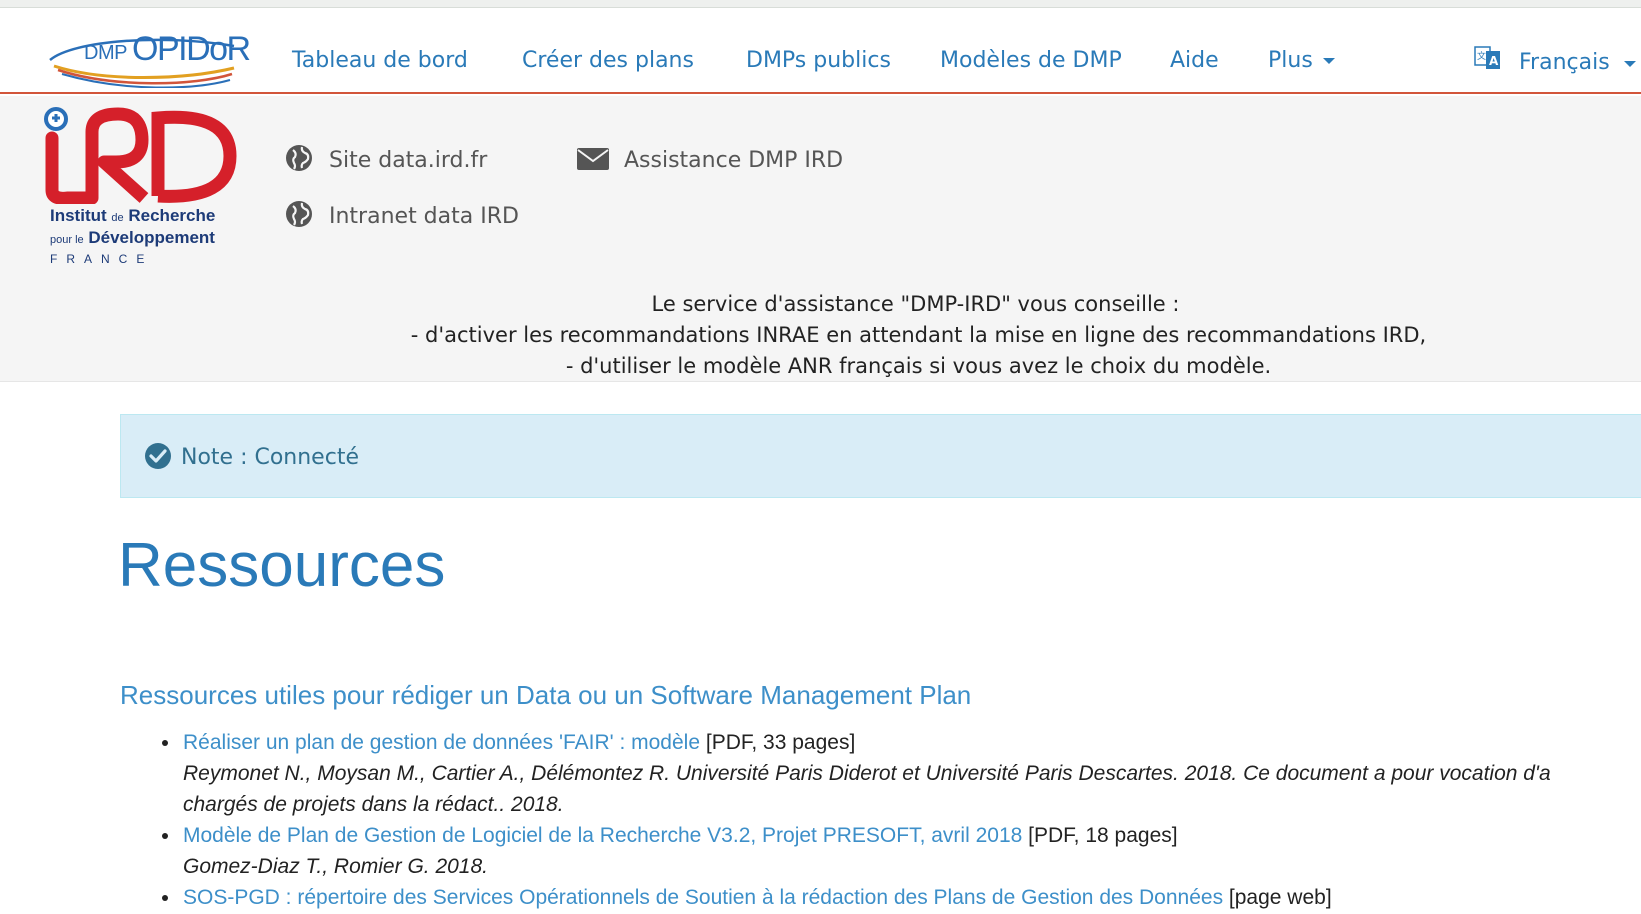 Image resolution: width=1641 pixels, height=914 pixels. What do you see at coordinates (608, 60) in the screenshot?
I see `nav-creer-des-plans: Créer des plans` at bounding box center [608, 60].